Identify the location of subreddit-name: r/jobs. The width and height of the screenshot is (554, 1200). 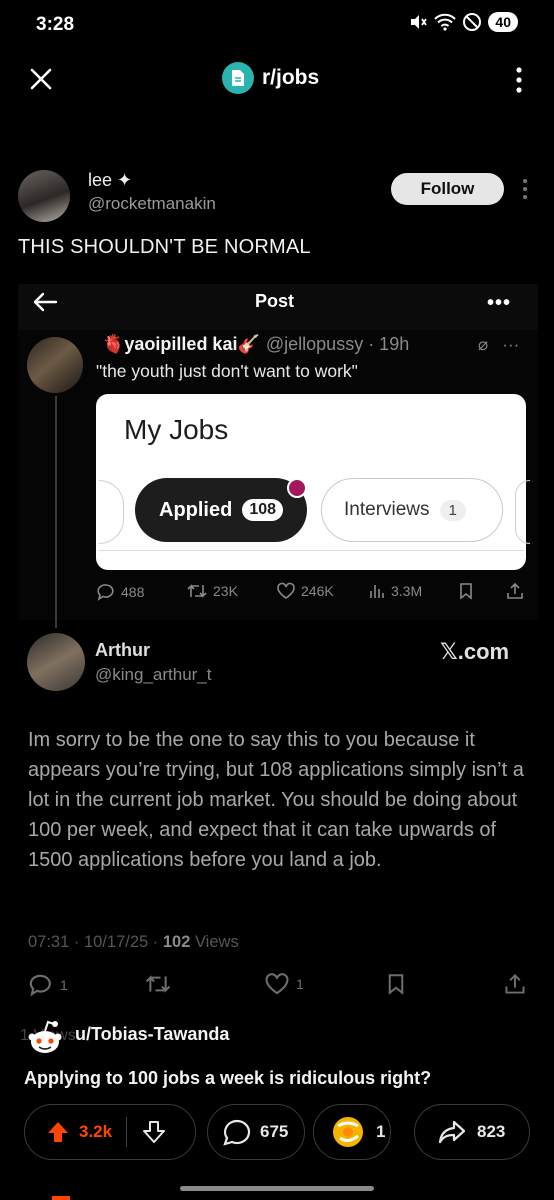
(291, 77).